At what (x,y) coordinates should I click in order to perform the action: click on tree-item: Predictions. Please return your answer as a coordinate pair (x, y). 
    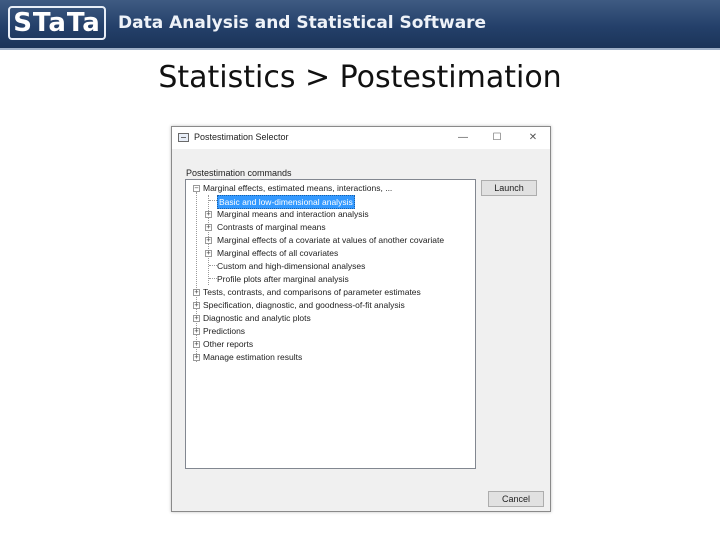
    Looking at the image, I should click on (224, 331).